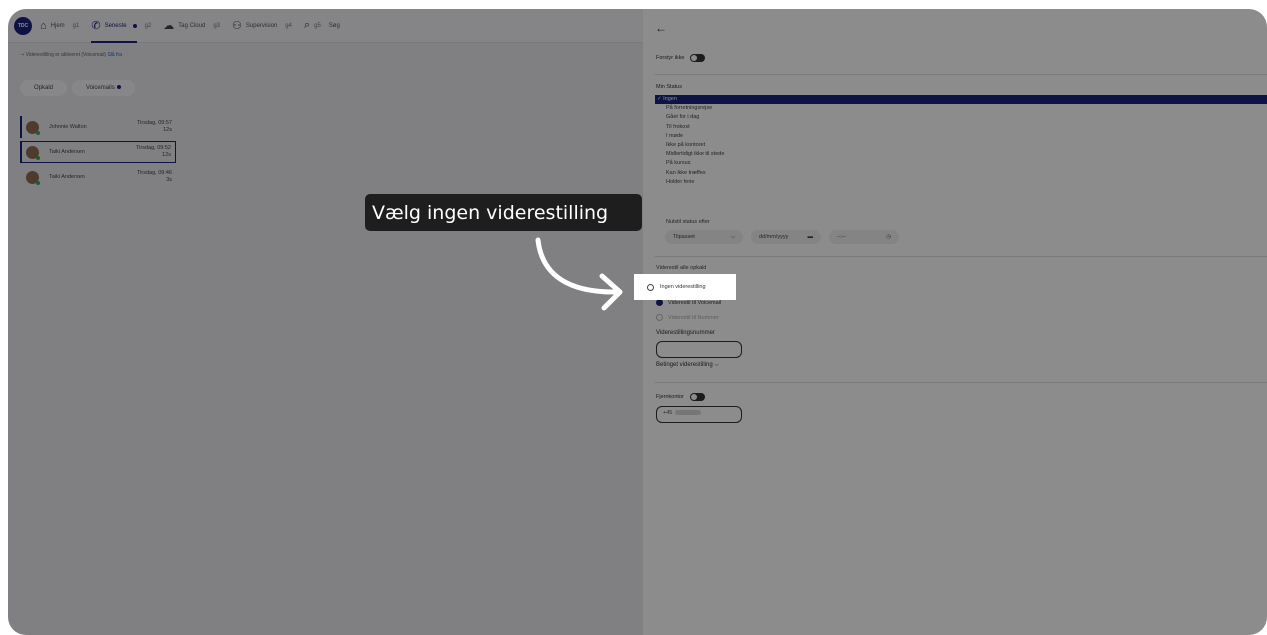  I want to click on hotkey-g4: g4, so click(288, 25).